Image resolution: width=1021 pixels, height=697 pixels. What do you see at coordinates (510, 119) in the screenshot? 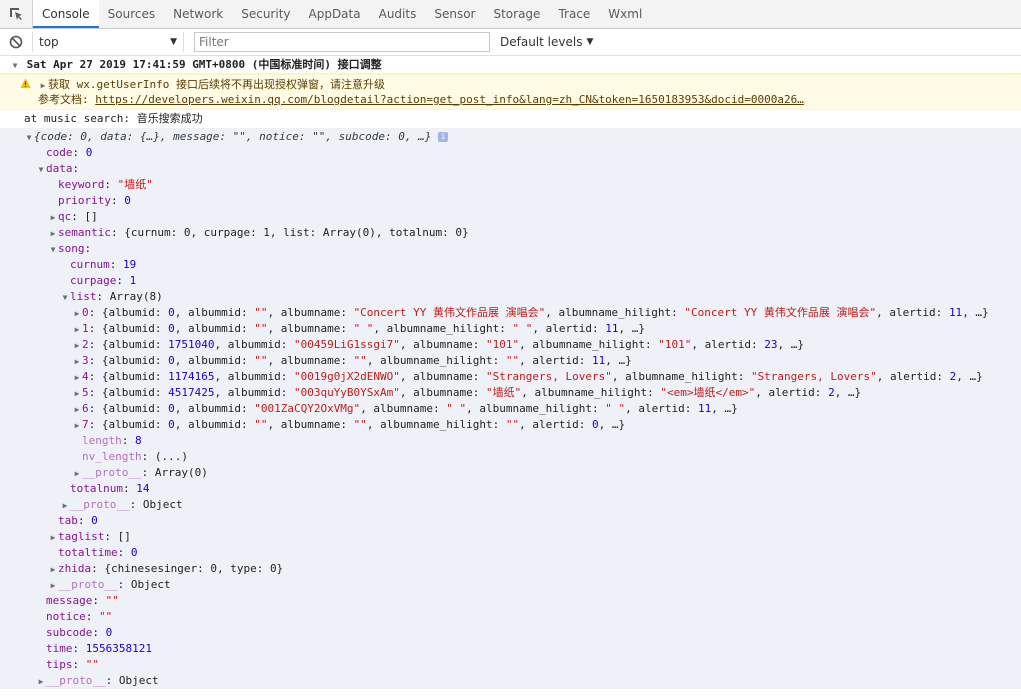
I see `log-line: at music search: 音乐搜索成功` at bounding box center [510, 119].